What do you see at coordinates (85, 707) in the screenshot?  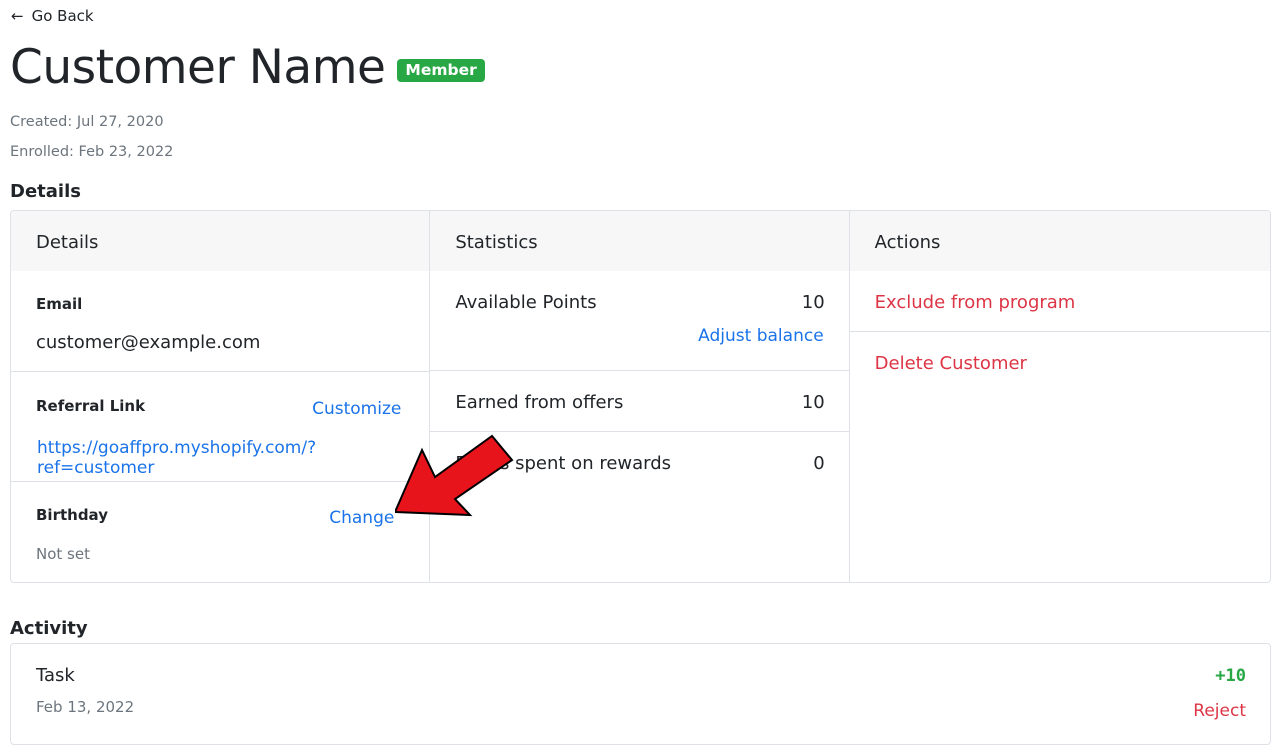 I see `activity-date: Feb 13, 2022` at bounding box center [85, 707].